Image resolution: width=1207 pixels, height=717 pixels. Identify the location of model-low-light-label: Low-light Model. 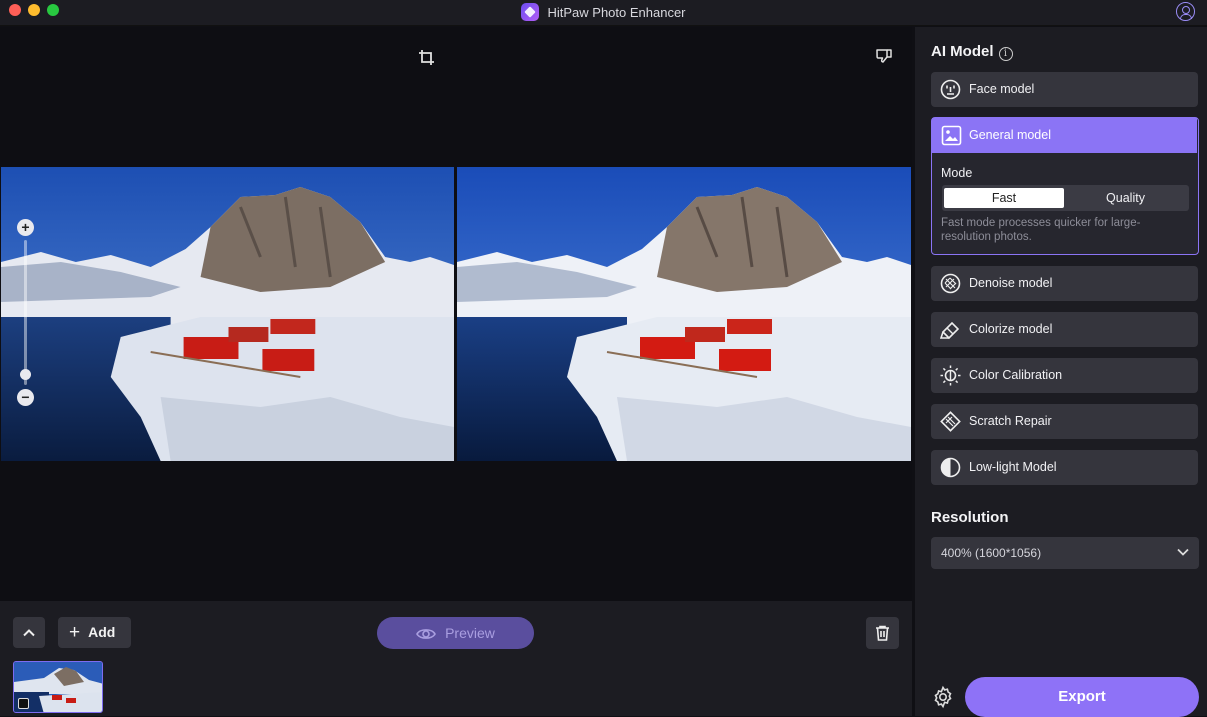
(1013, 467).